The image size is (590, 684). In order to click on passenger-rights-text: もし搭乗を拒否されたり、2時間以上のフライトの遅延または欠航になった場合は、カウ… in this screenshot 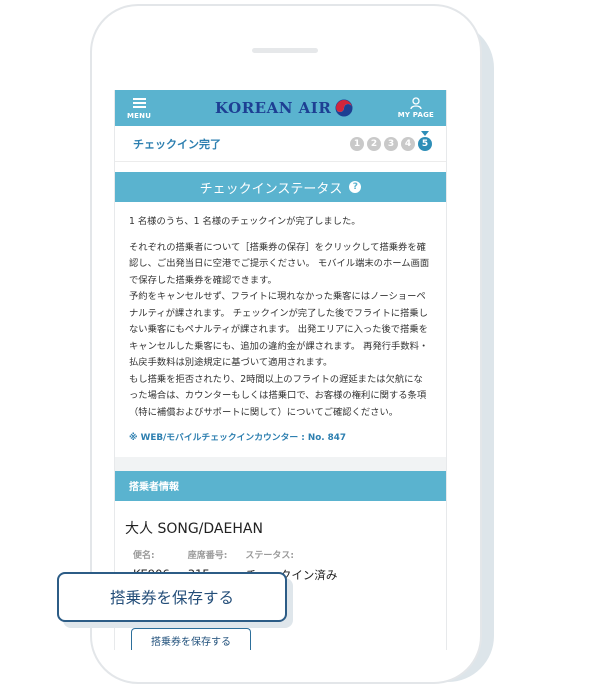, I will do `click(278, 395)`.